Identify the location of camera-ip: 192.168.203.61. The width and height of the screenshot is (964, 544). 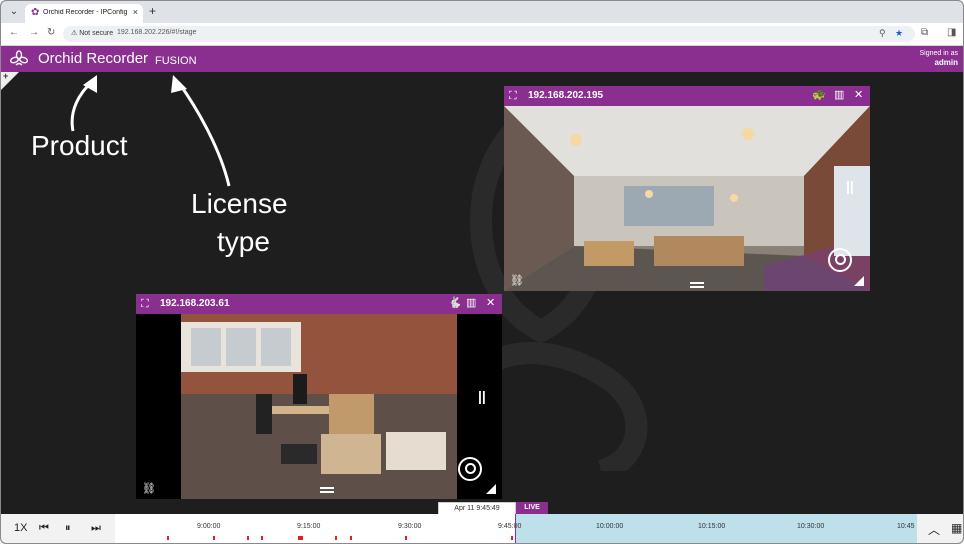
(195, 303).